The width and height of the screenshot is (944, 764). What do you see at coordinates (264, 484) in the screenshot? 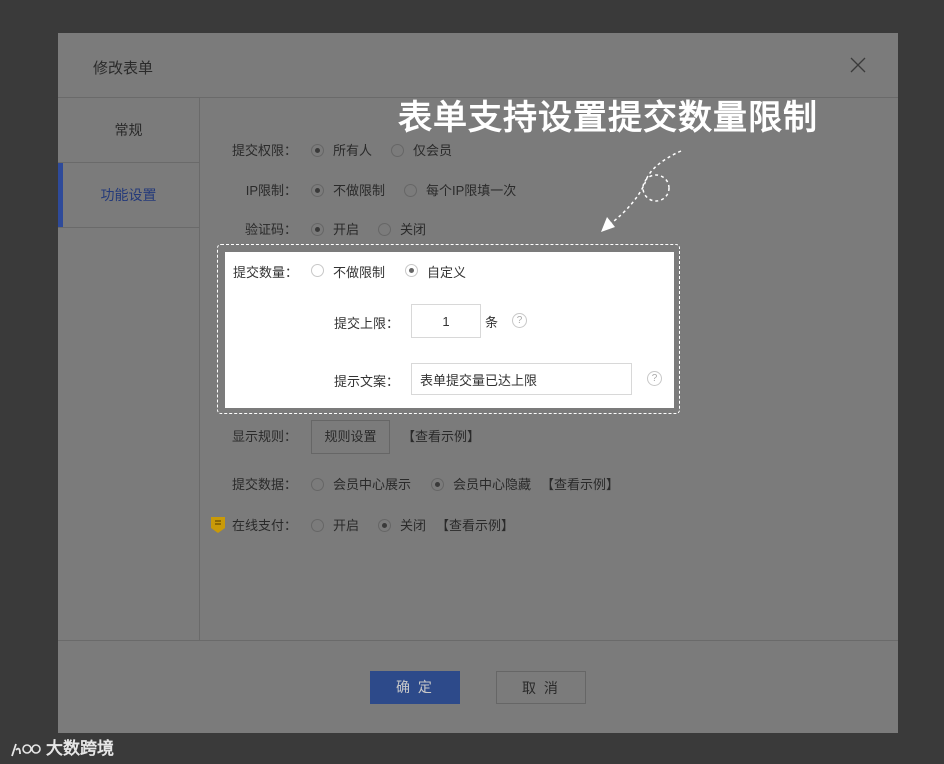
I see `submit-data-label: 提交数据：` at bounding box center [264, 484].